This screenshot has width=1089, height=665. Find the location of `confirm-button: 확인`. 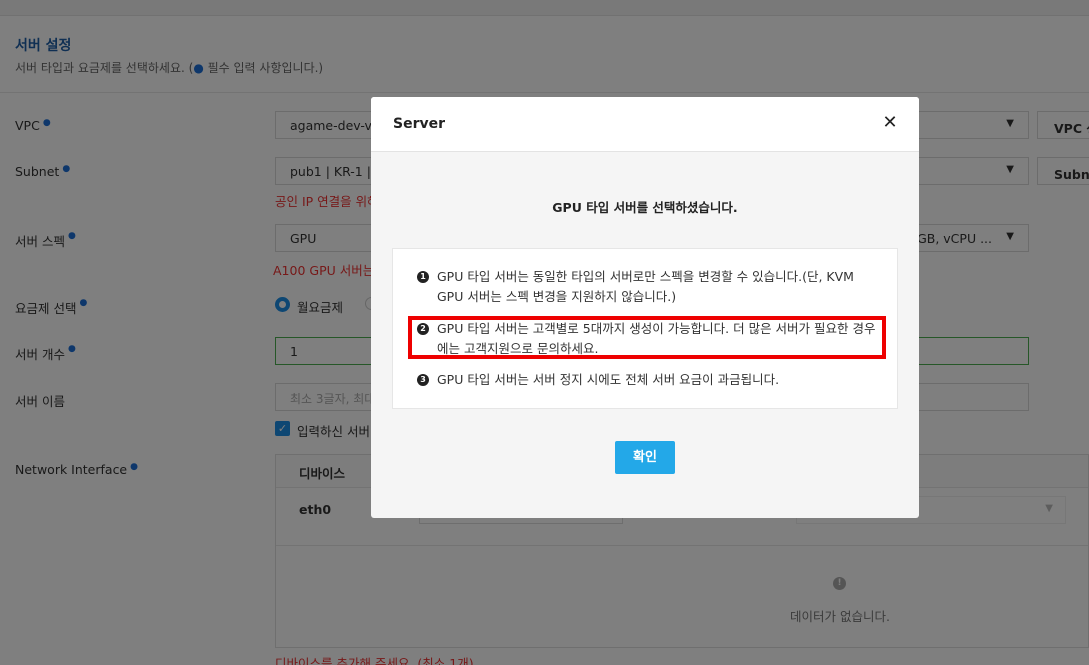

confirm-button: 확인 is located at coordinates (645, 457).